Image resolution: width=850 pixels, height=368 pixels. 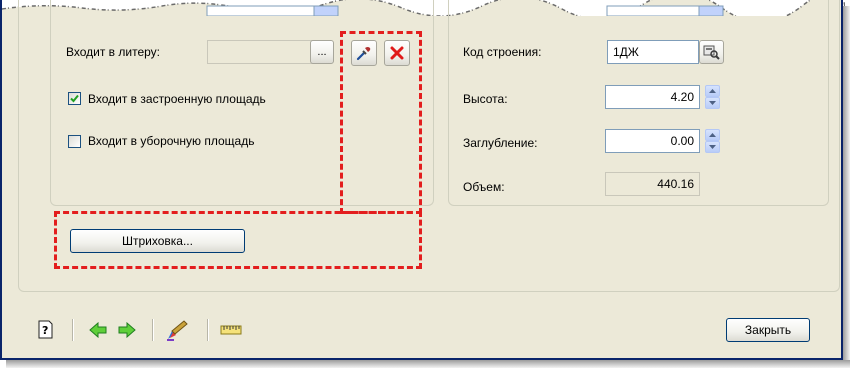 What do you see at coordinates (428, 364) in the screenshot?
I see `window-shadow-bottom` at bounding box center [428, 364].